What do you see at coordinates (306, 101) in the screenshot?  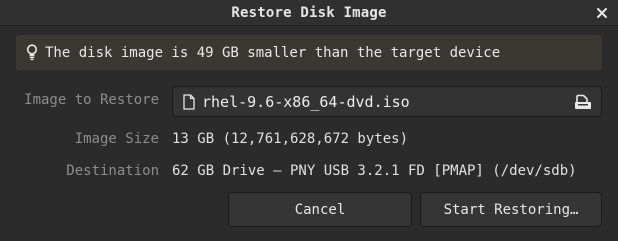 I see `image-file-name: rhel-9.6-x86_64-dvd.iso` at bounding box center [306, 101].